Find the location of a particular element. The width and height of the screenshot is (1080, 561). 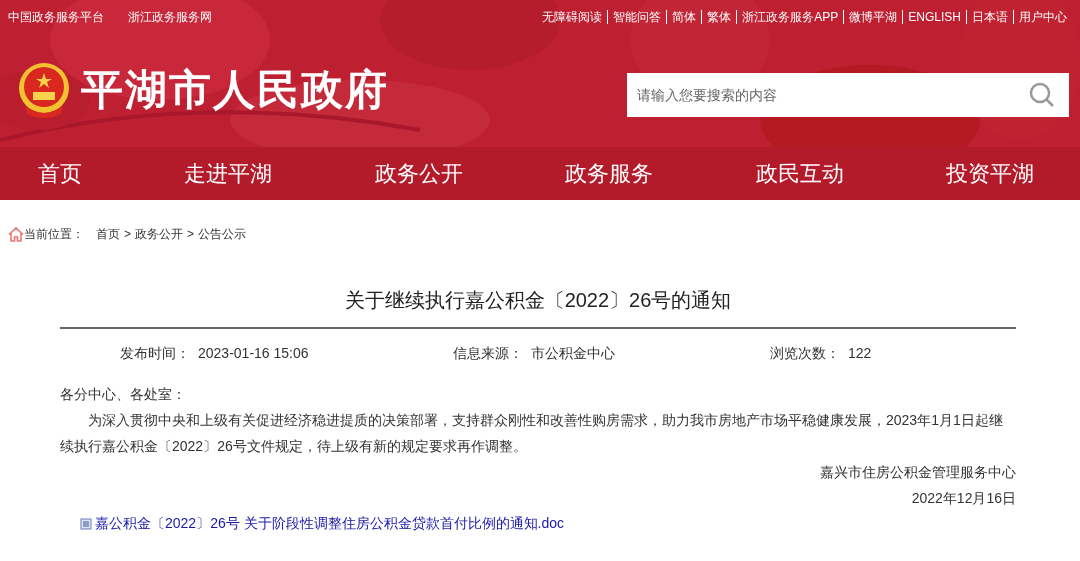

salutation: 各分中心、各处室： is located at coordinates (123, 394).